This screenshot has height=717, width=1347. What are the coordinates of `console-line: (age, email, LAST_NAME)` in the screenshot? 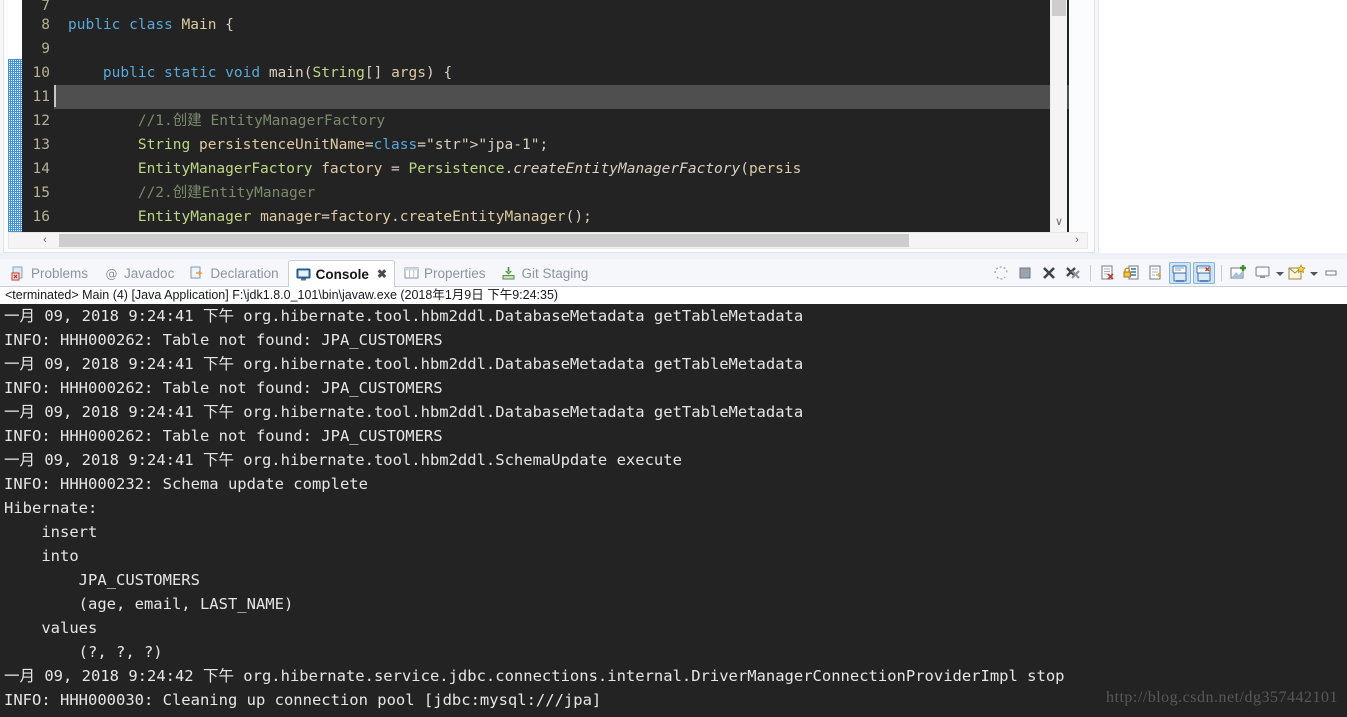 It's located at (153, 604).